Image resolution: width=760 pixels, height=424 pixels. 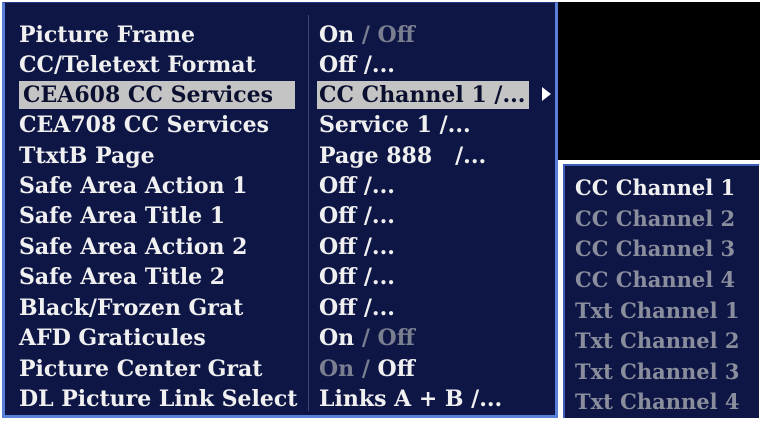 What do you see at coordinates (131, 308) in the screenshot?
I see `menu-row-label: Black/Frozen Grat` at bounding box center [131, 308].